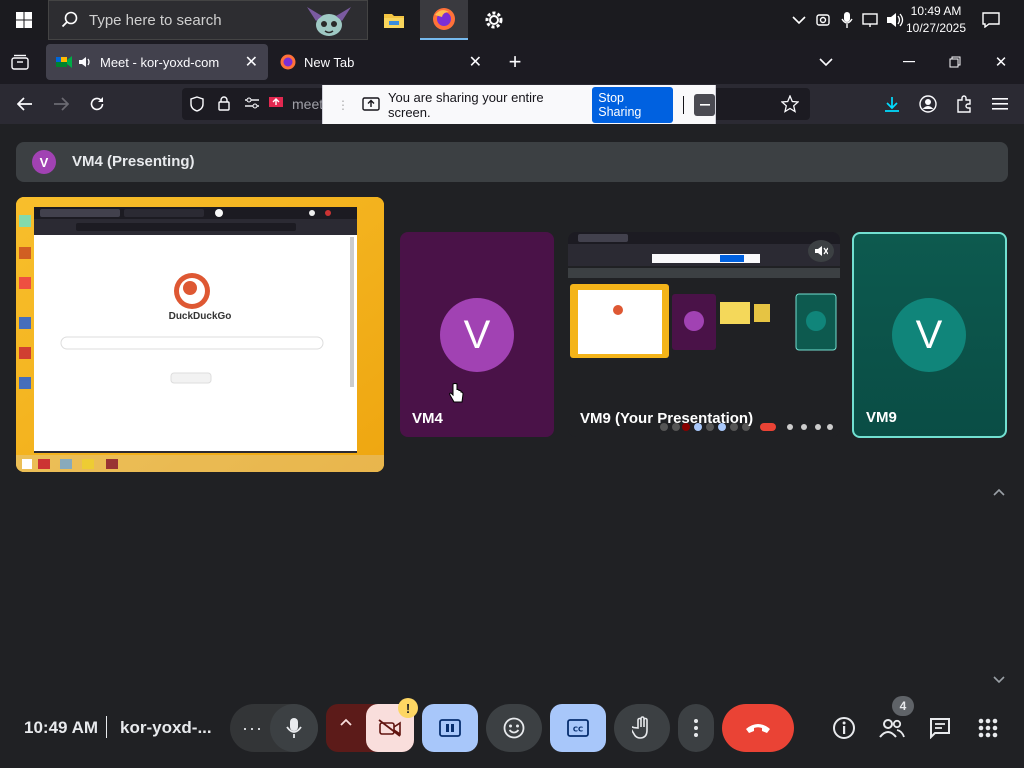 The image size is (1024, 768). Describe the element at coordinates (684, 104) in the screenshot. I see `share-bar-divider` at that location.